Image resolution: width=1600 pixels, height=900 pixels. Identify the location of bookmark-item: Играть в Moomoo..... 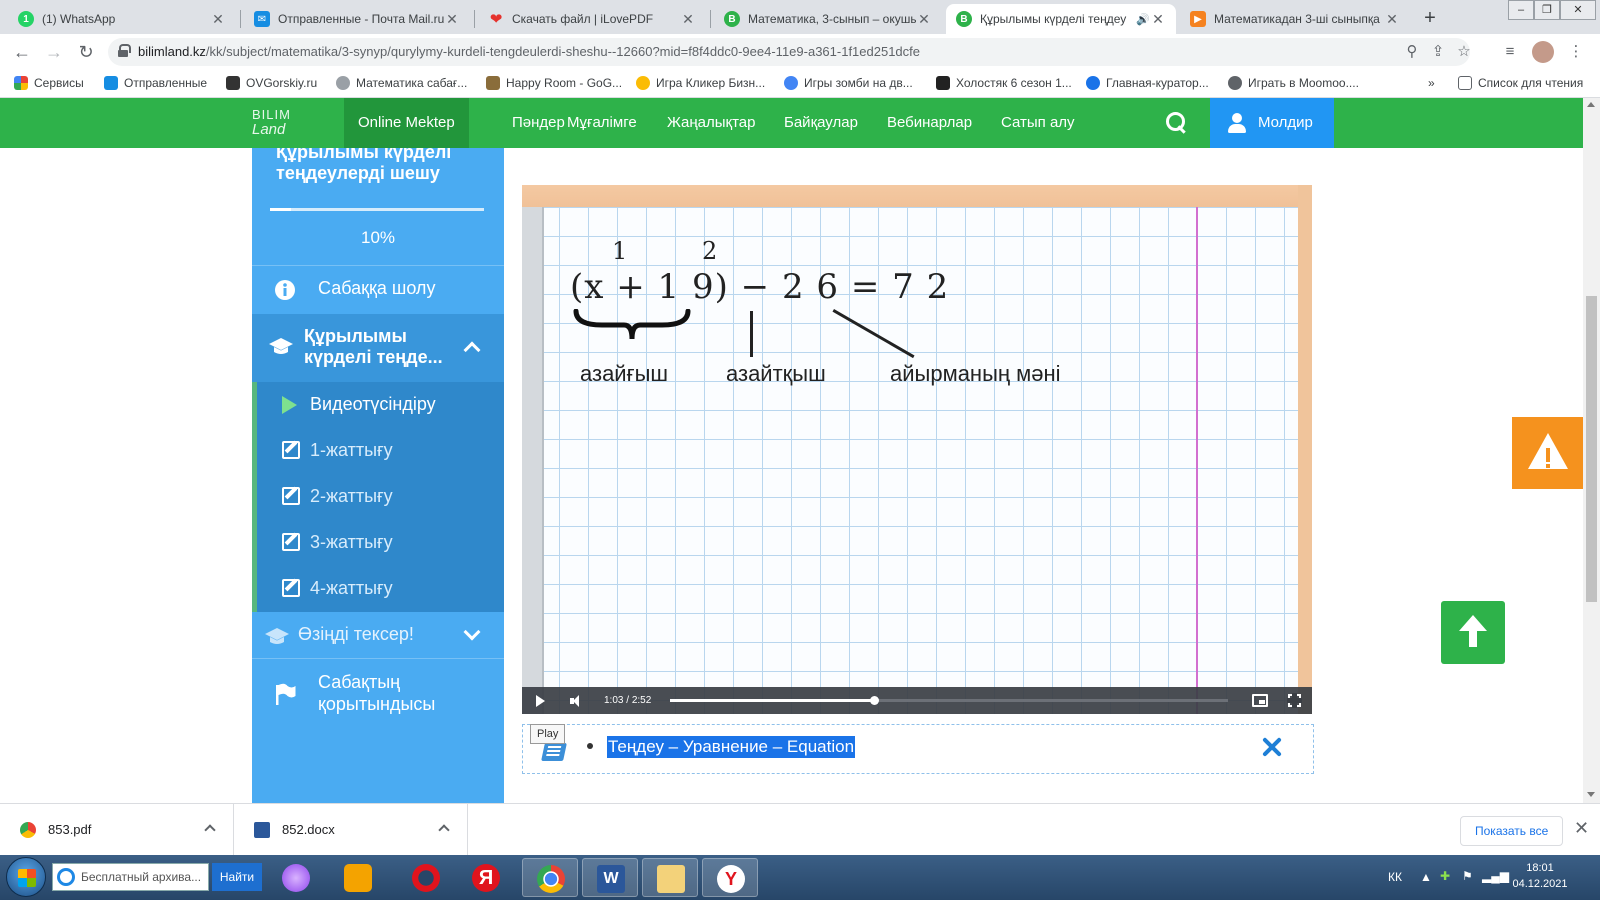
(1293, 83).